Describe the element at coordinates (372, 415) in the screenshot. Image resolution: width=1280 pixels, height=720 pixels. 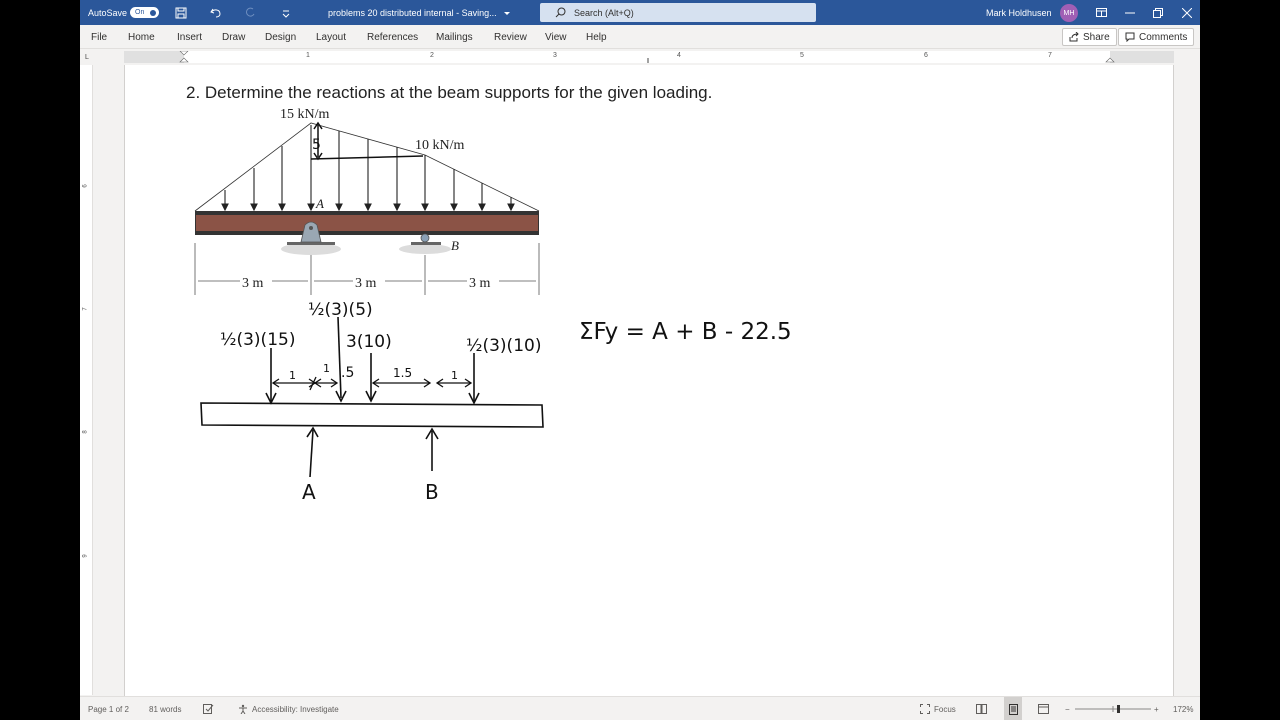
I see `fbd-beam` at that location.